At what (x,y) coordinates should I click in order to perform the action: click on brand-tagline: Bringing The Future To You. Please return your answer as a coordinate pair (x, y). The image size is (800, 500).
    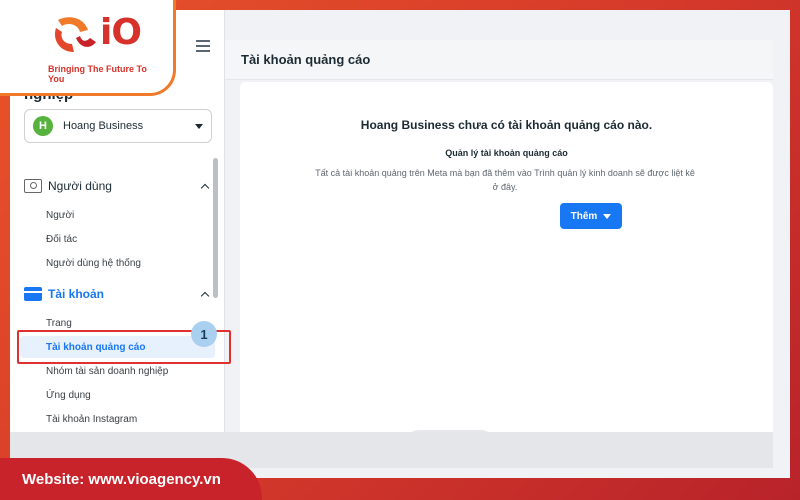
    Looking at the image, I should click on (97, 74).